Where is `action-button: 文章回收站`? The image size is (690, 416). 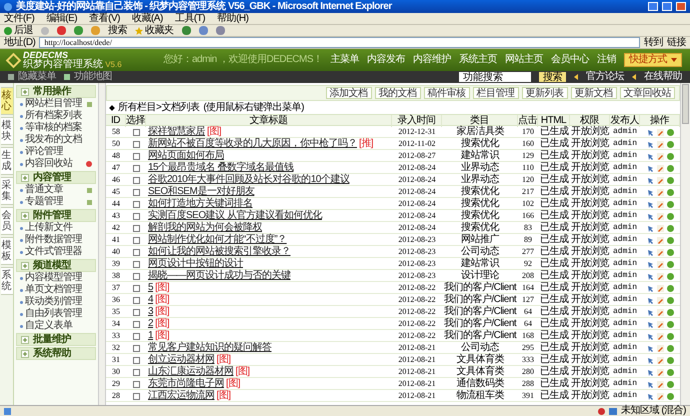
action-button: 文章回收站 is located at coordinates (647, 93).